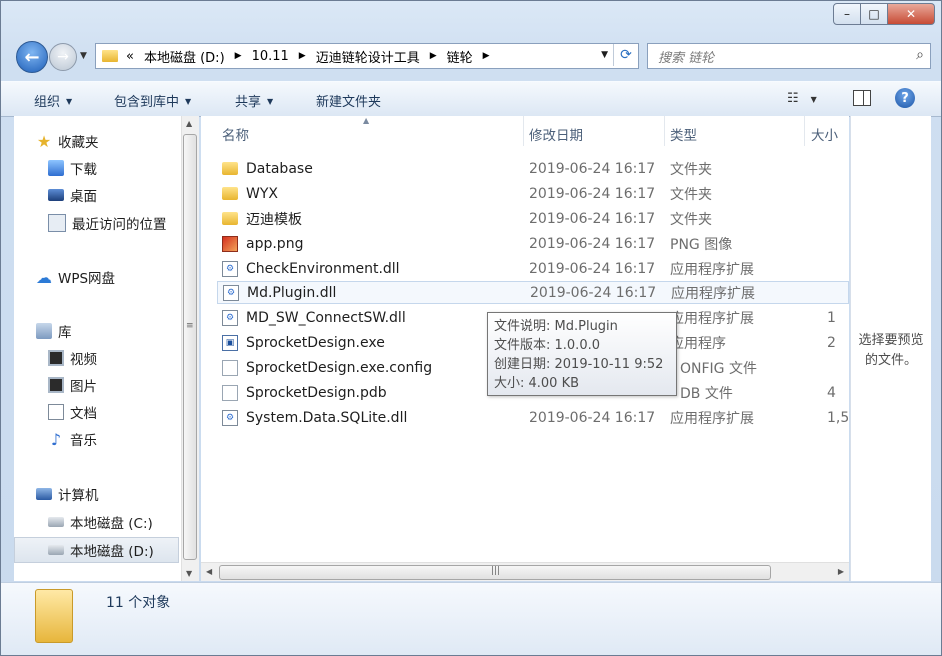 The width and height of the screenshot is (942, 656). What do you see at coordinates (556, 326) in the screenshot?
I see `tooltip-description: 文件说明: Md.Plugin` at bounding box center [556, 326].